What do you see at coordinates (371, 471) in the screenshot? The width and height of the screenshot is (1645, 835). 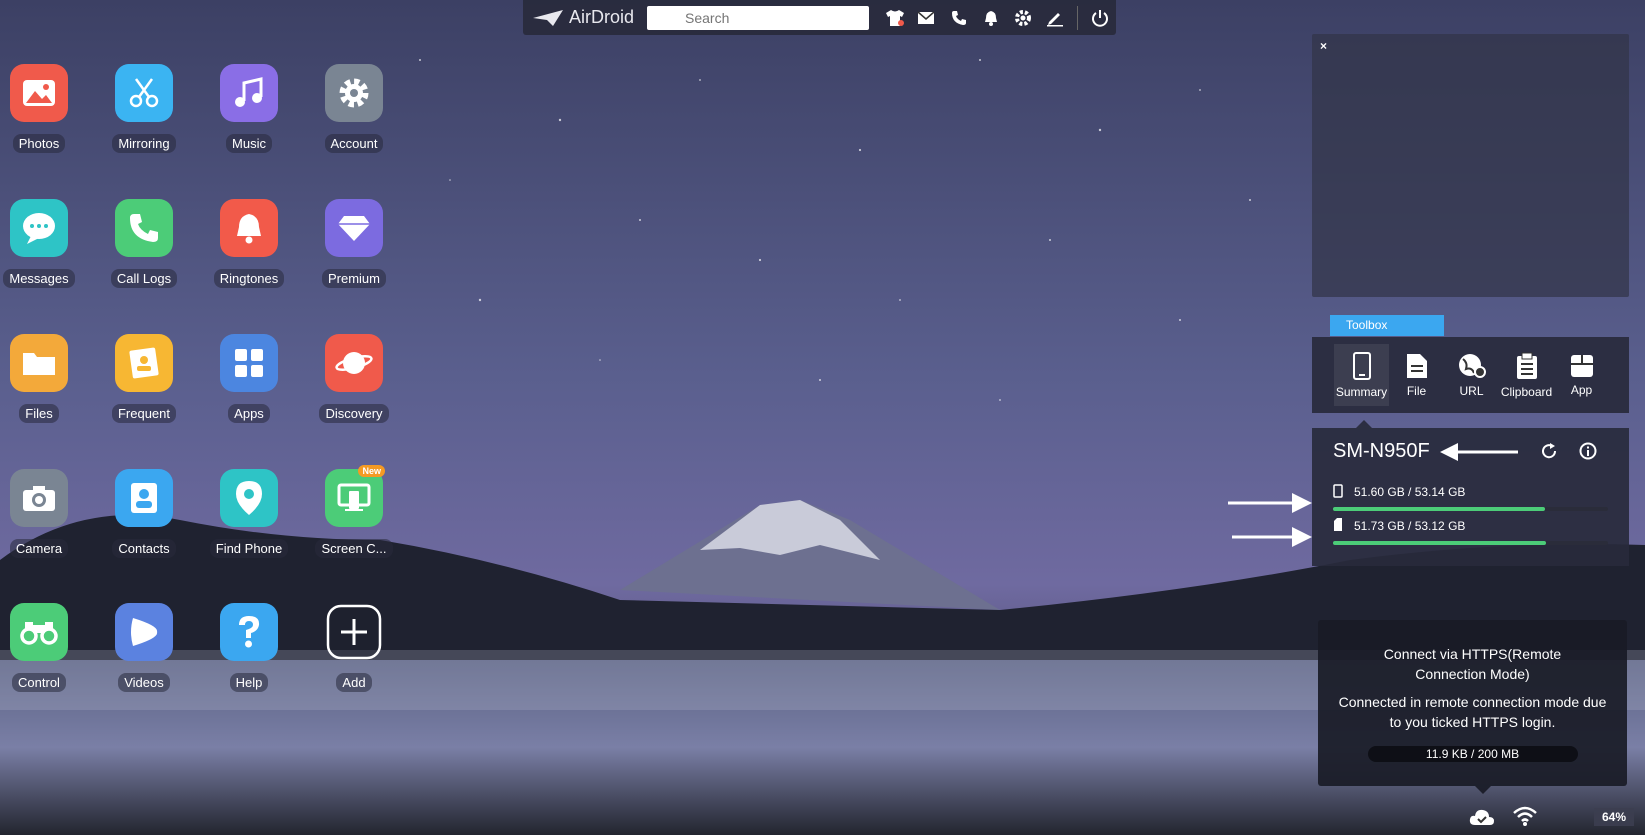 I see `new-badge: New` at bounding box center [371, 471].